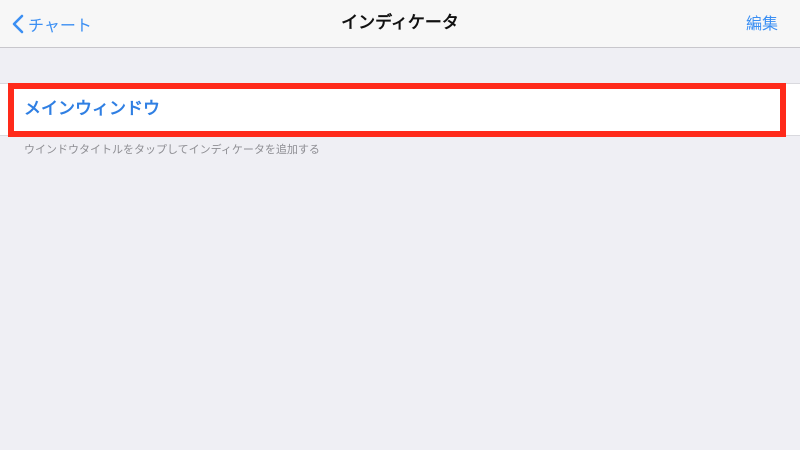 The height and width of the screenshot is (450, 800). I want to click on section-footer-hint: ウインドウタイトルをタップしてインディケータを追加する, so click(172, 149).